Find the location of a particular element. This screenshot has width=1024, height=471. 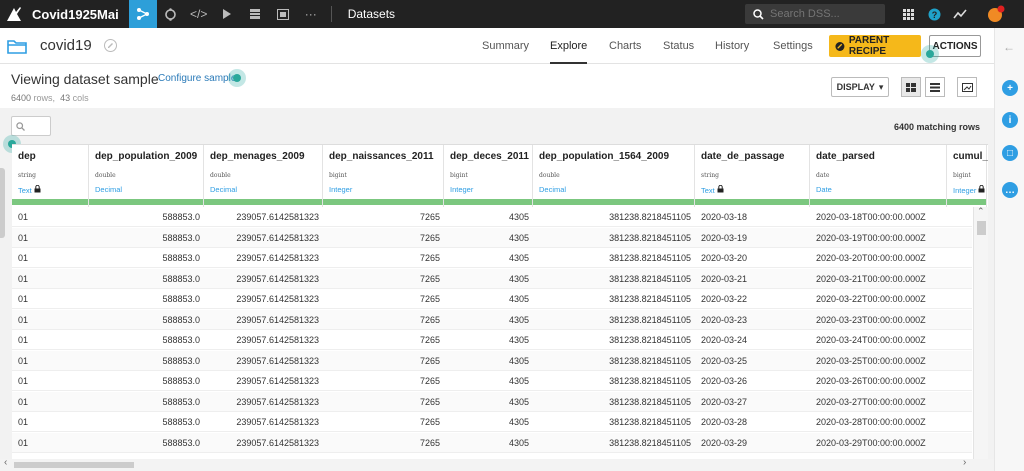

dashboard-icon is located at coordinates (255, 14).